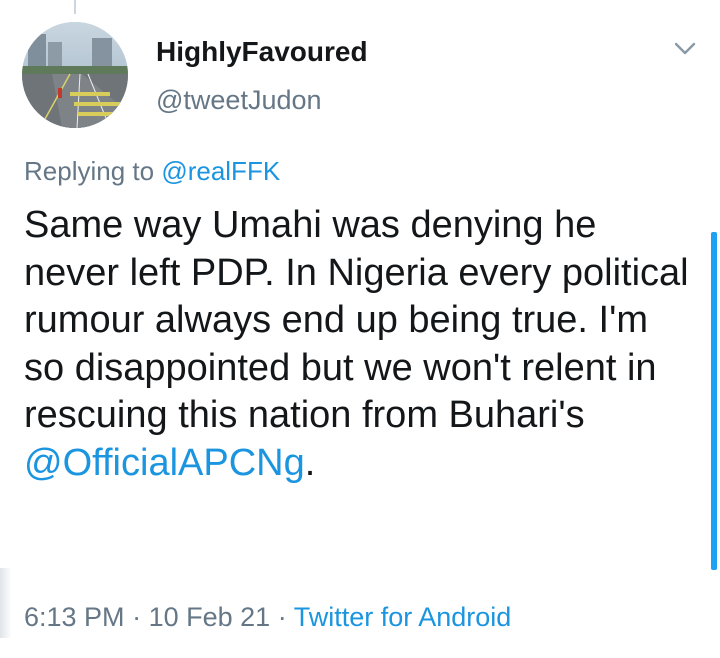 The height and width of the screenshot is (658, 720). What do you see at coordinates (685, 49) in the screenshot?
I see `chevron-down-icon` at bounding box center [685, 49].